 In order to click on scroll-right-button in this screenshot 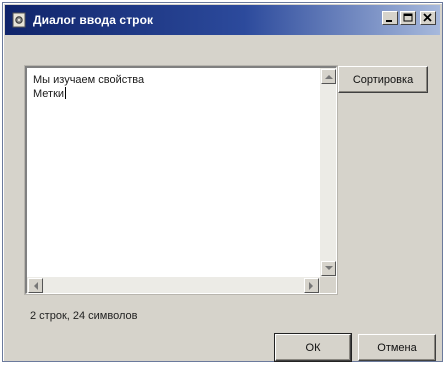, I will do `click(311, 285)`.